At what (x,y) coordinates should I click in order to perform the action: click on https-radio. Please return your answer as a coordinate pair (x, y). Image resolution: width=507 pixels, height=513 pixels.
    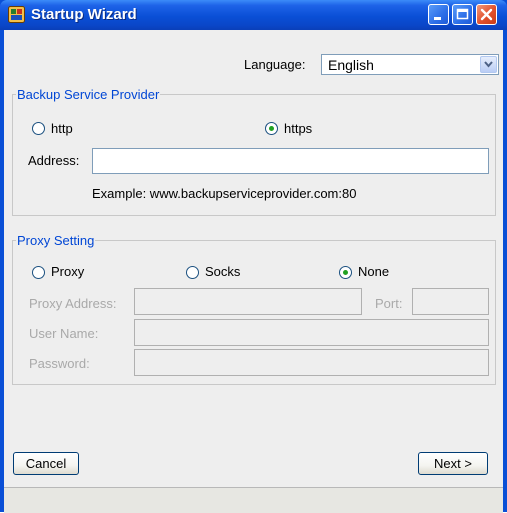
    Looking at the image, I should click on (271, 128).